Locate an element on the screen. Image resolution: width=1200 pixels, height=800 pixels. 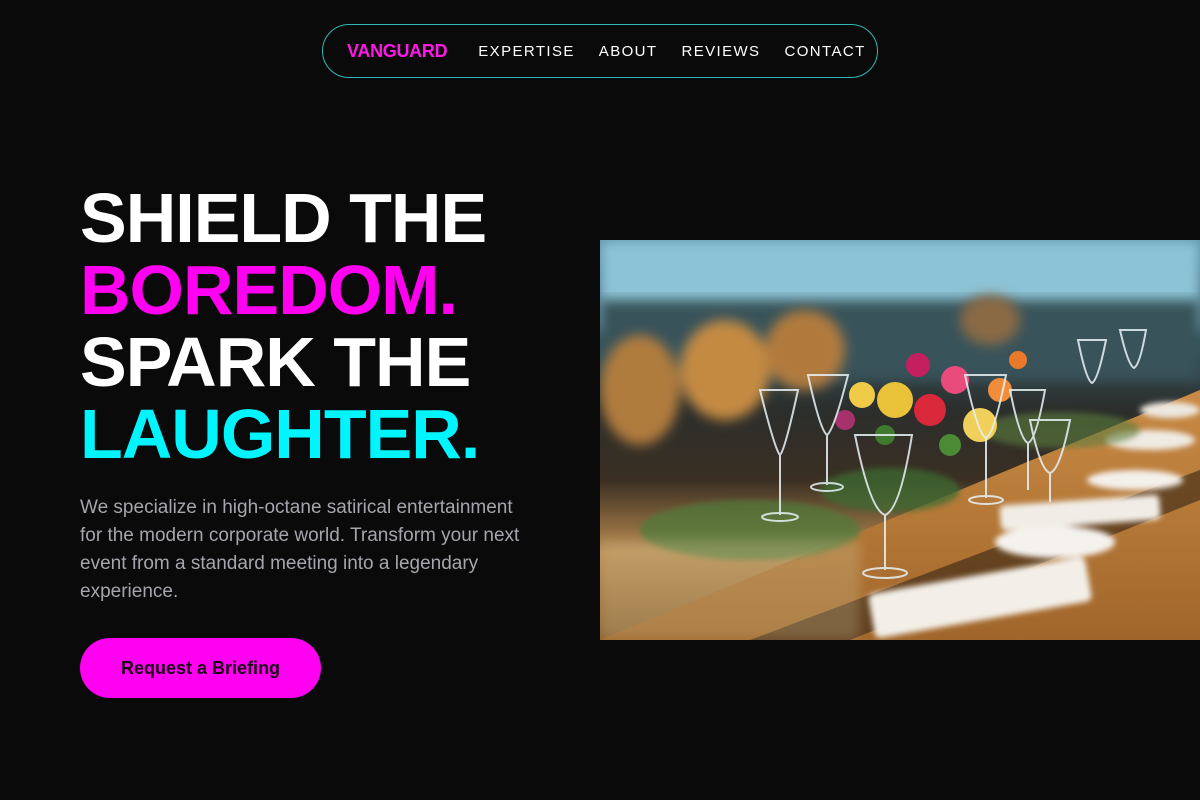
request-briefing-button: Request a Briefing is located at coordinates (200, 668).